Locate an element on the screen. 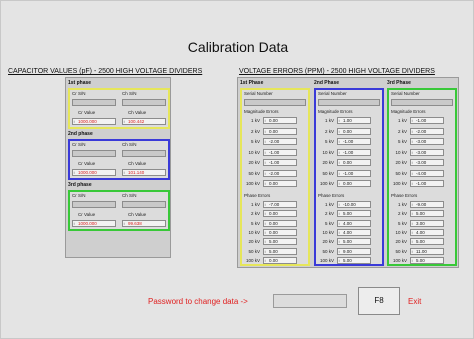 The width and height of the screenshot is (474, 339). ch-value-label: Ch Value is located at coordinates (137, 112).